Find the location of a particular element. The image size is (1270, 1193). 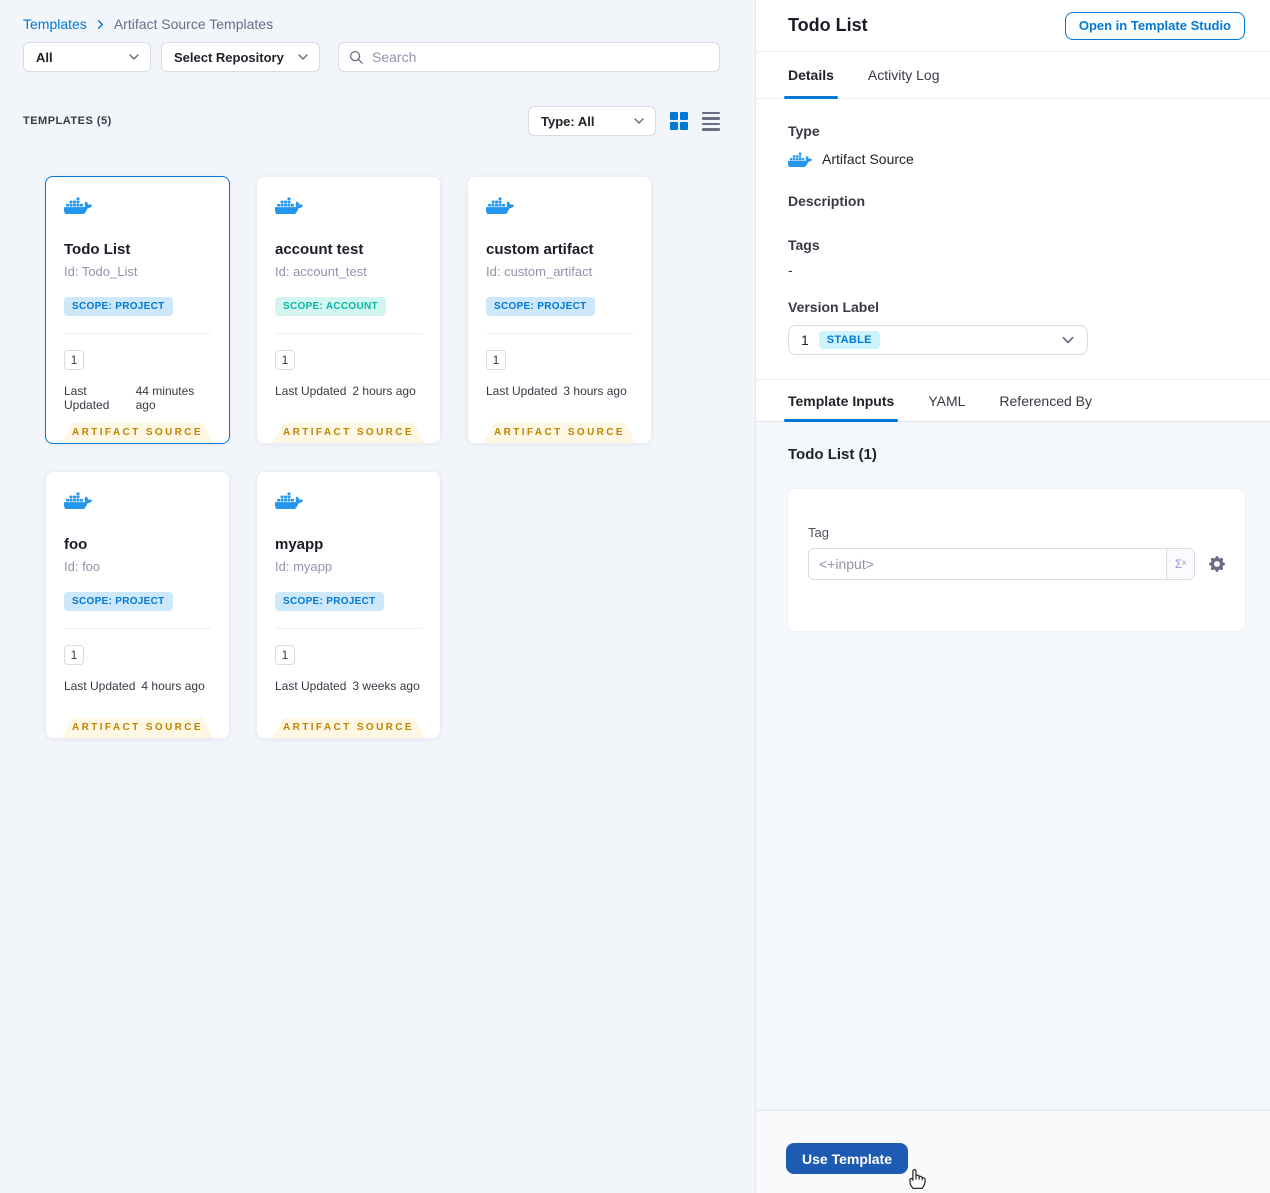

template-name: account test is located at coordinates (319, 249).